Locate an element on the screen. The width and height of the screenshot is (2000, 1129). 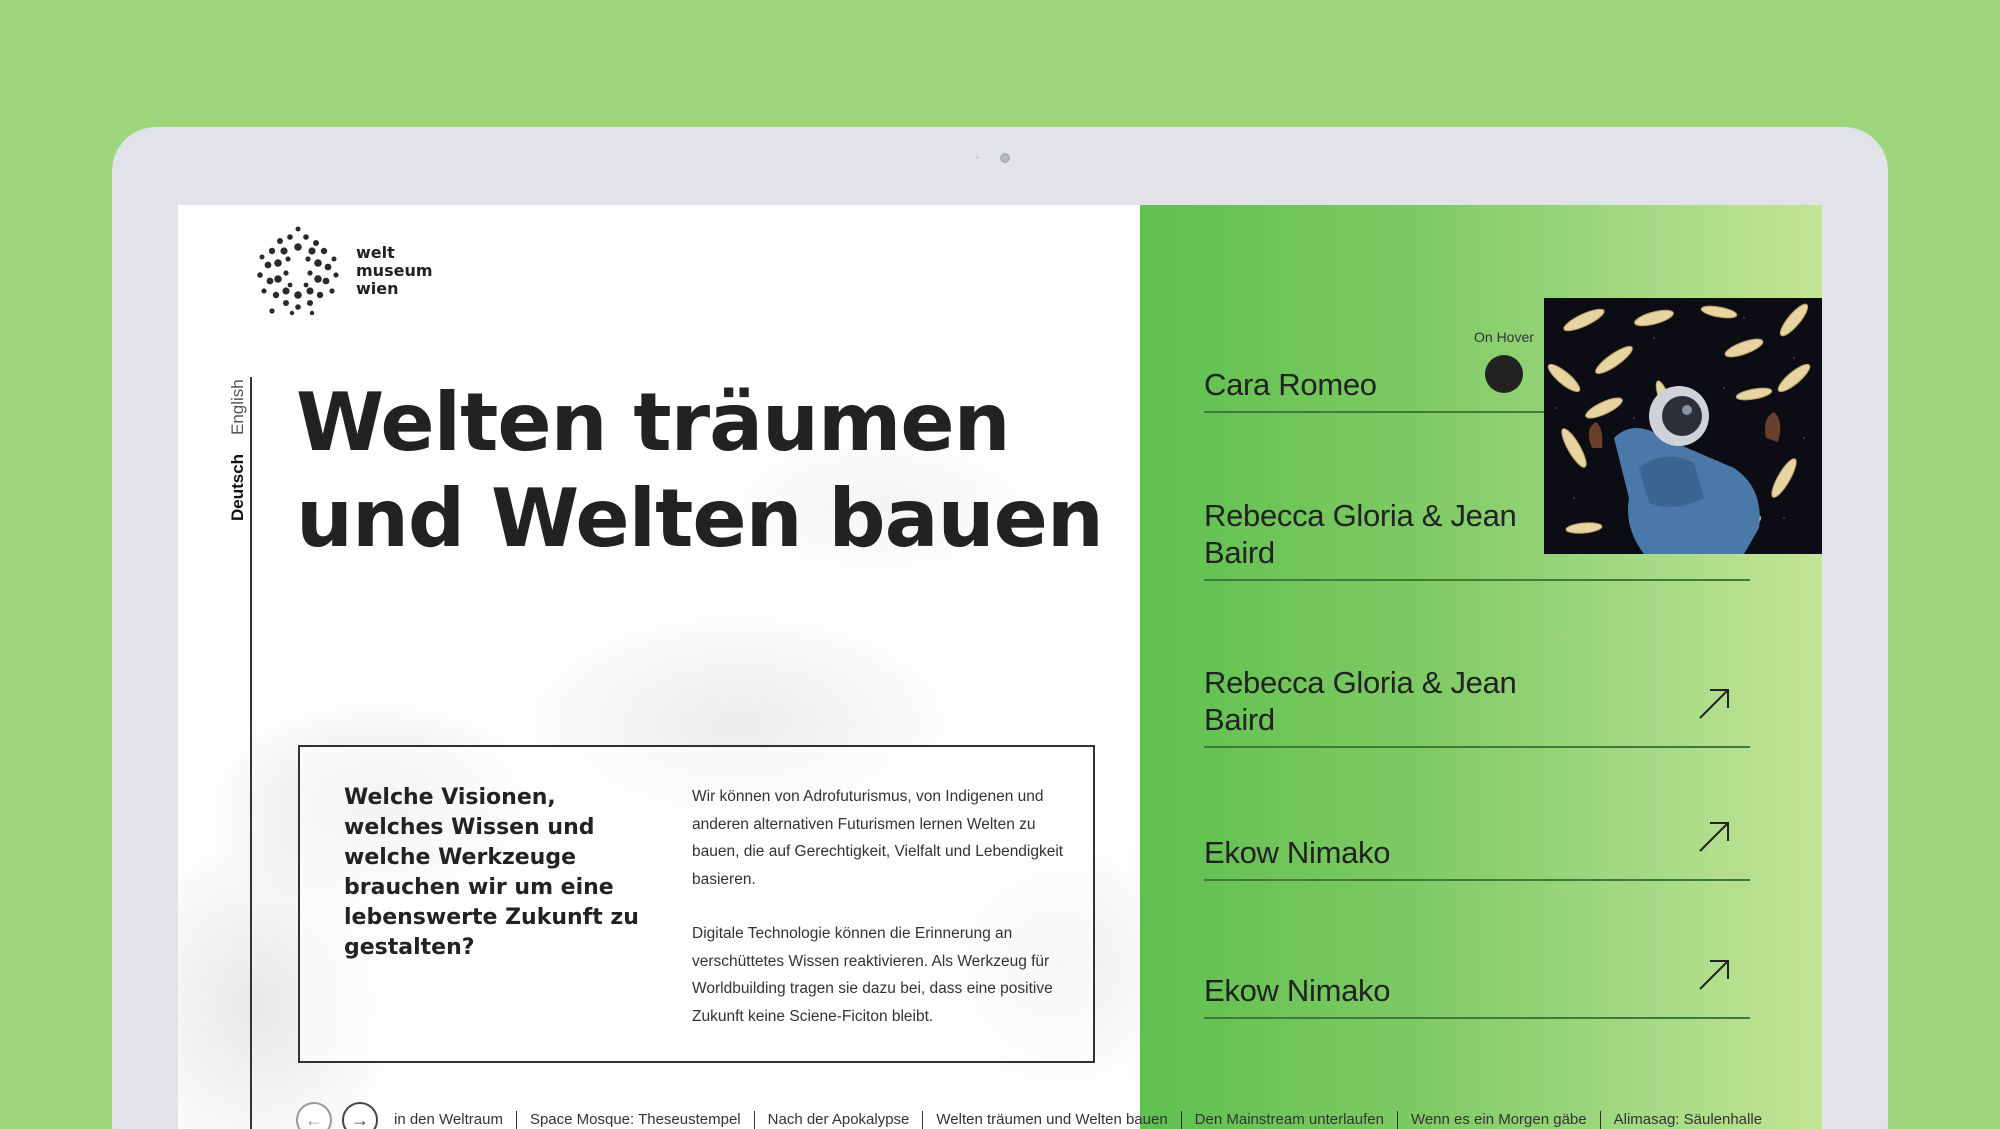
logo-line-3: wien is located at coordinates (377, 288).